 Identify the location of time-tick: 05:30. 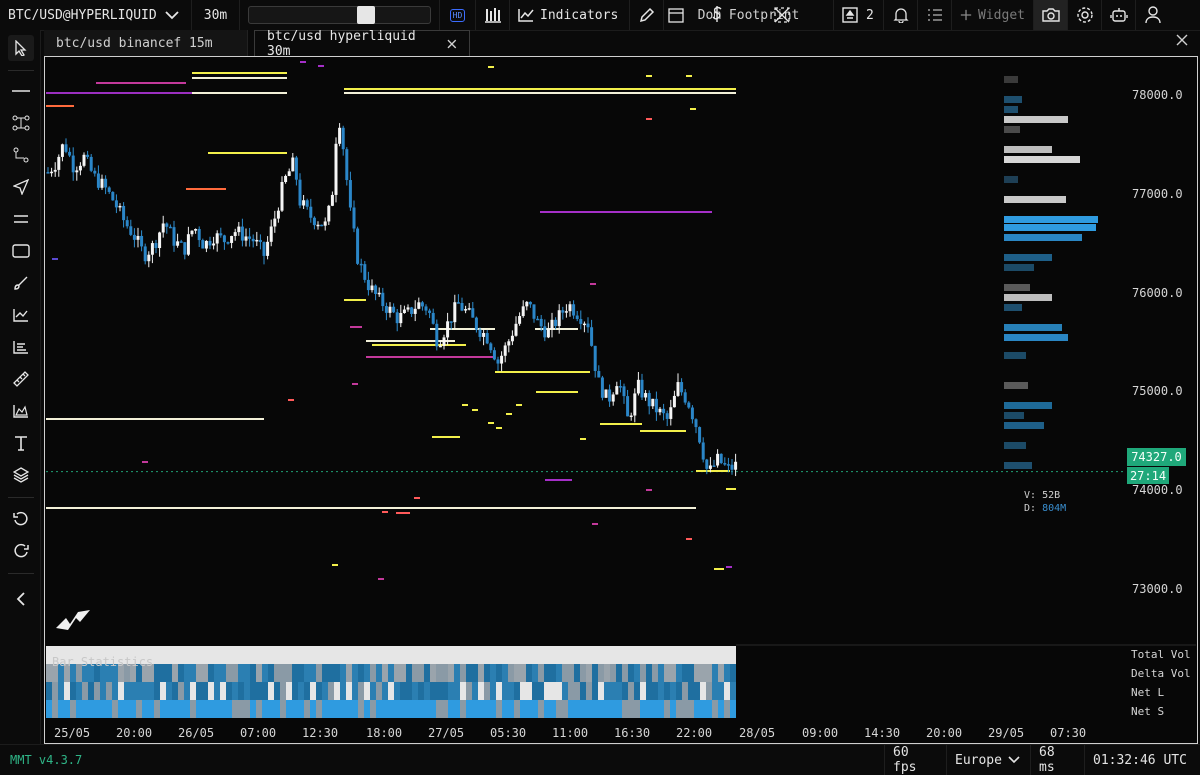
(508, 733).